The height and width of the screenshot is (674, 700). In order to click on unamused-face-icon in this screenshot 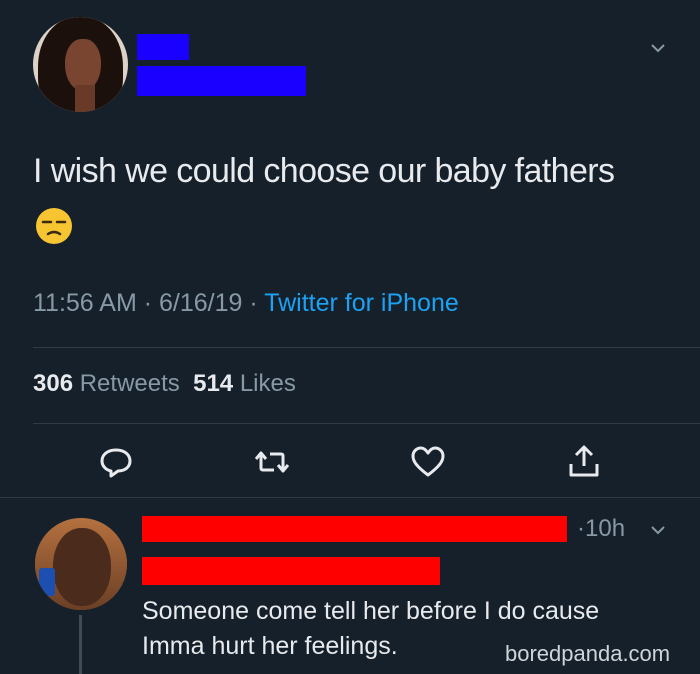, I will do `click(54, 226)`.